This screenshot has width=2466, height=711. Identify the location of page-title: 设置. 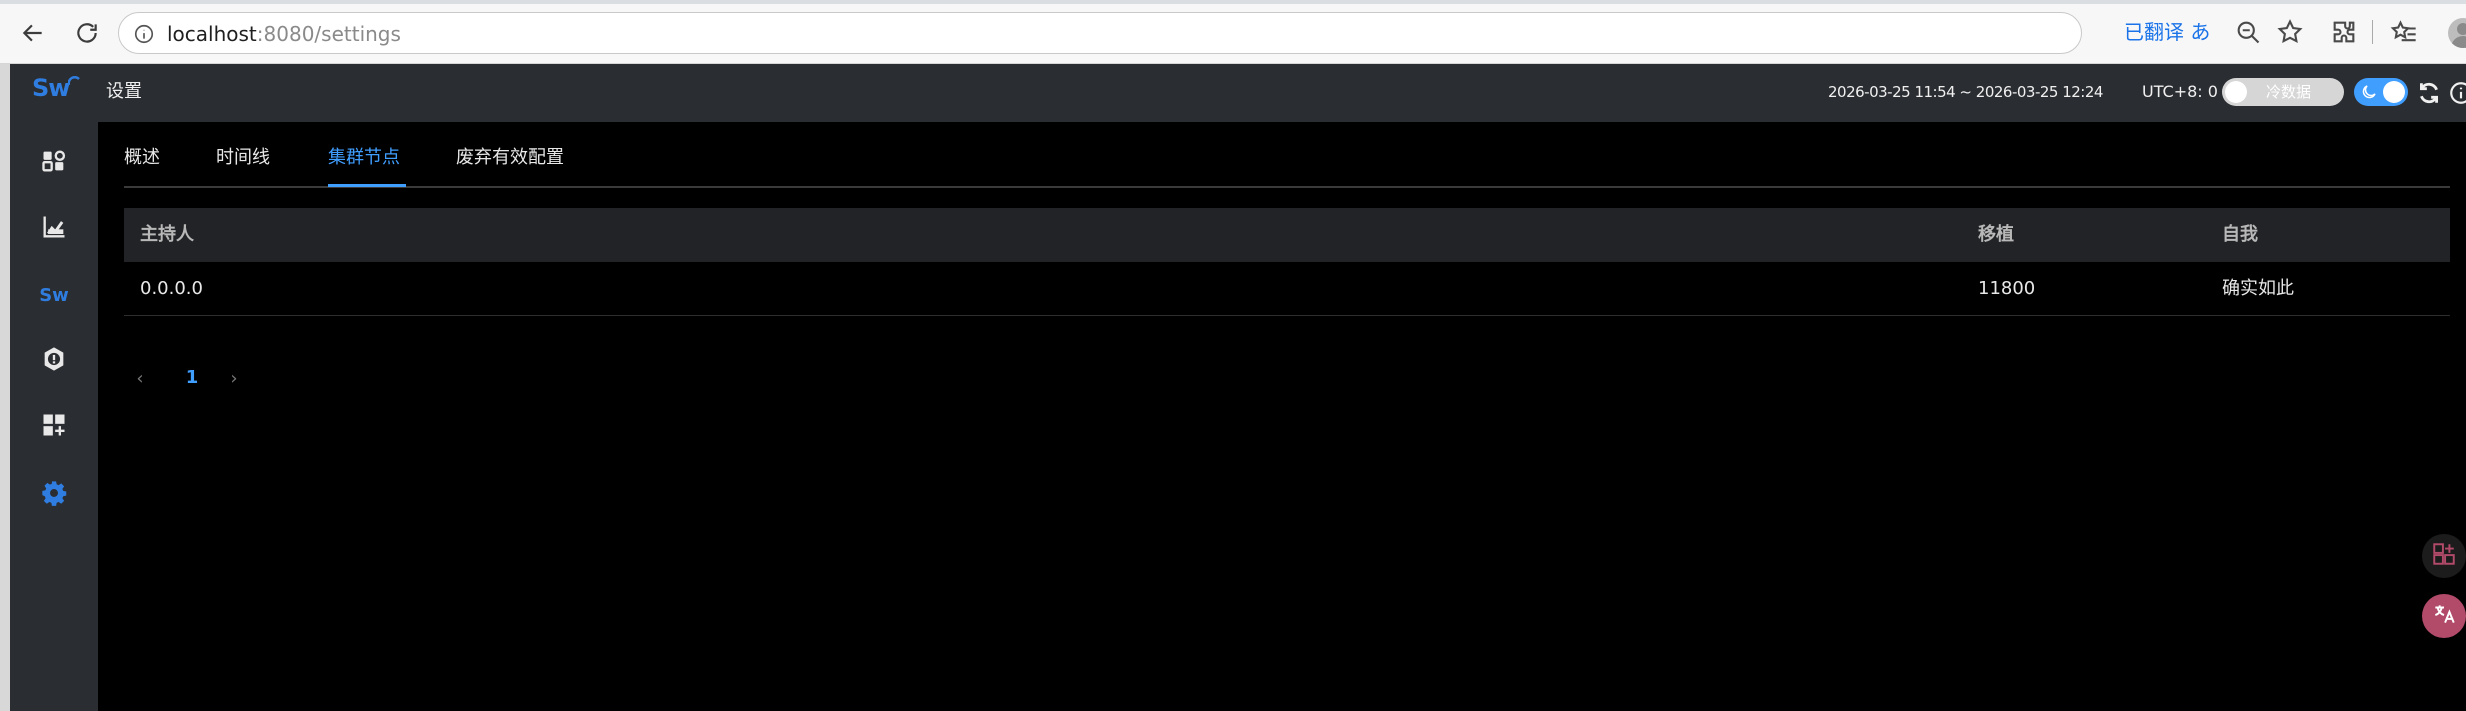
(124, 91).